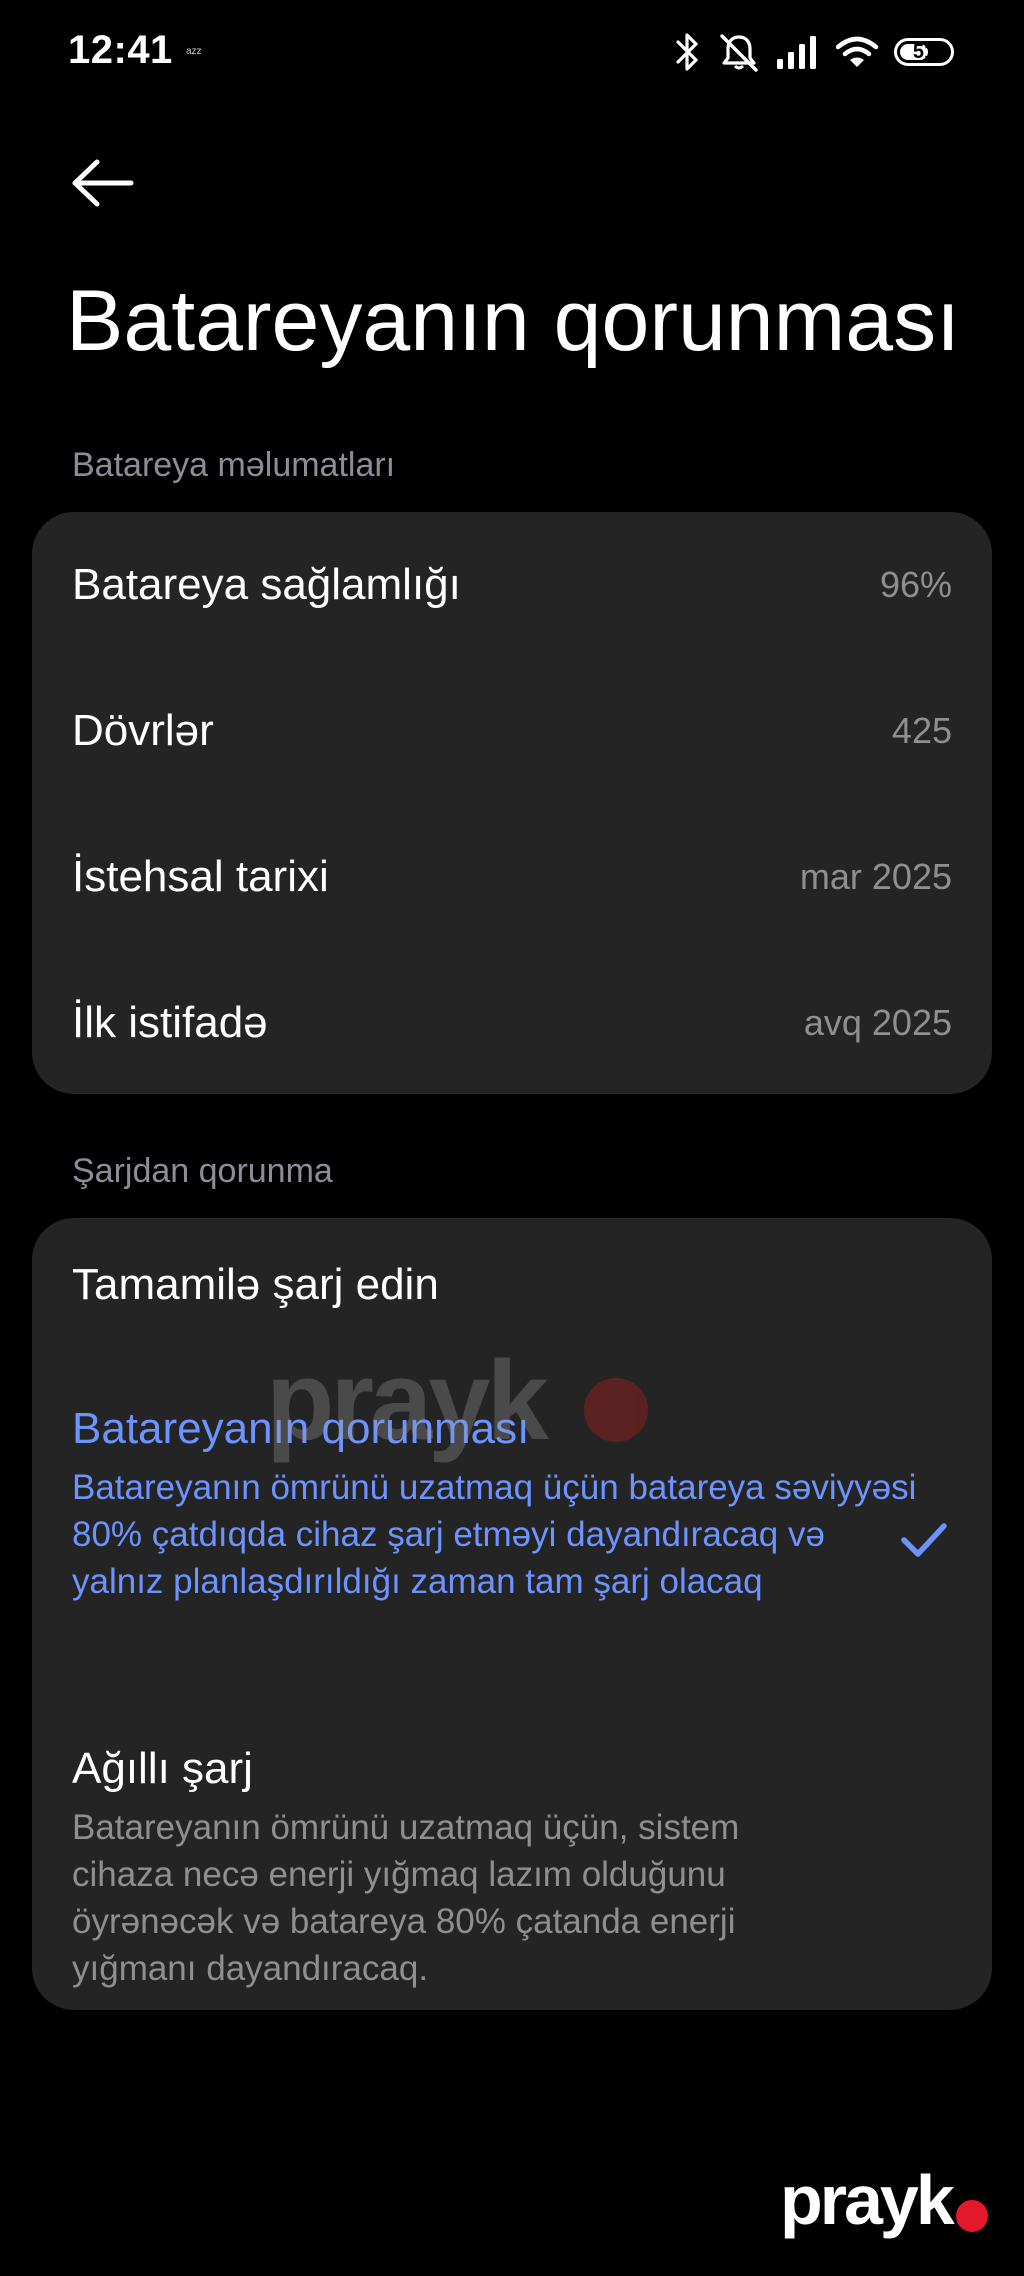 Image resolution: width=1024 pixels, height=2276 pixels. Describe the element at coordinates (120, 50) in the screenshot. I see `status-time: 12:41` at that location.